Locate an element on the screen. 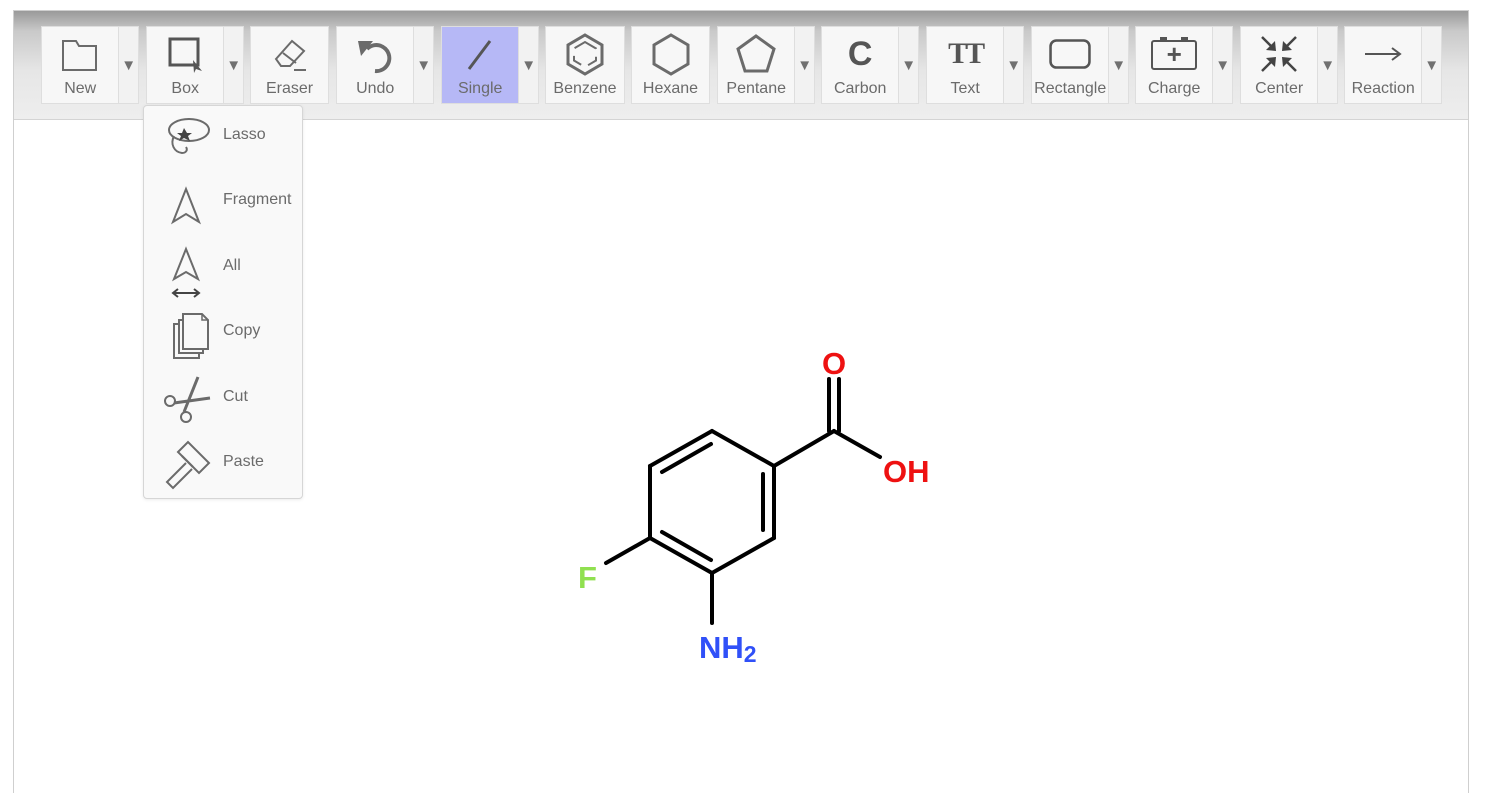 The width and height of the screenshot is (1490, 799). box-select-icon is located at coordinates (185, 54).